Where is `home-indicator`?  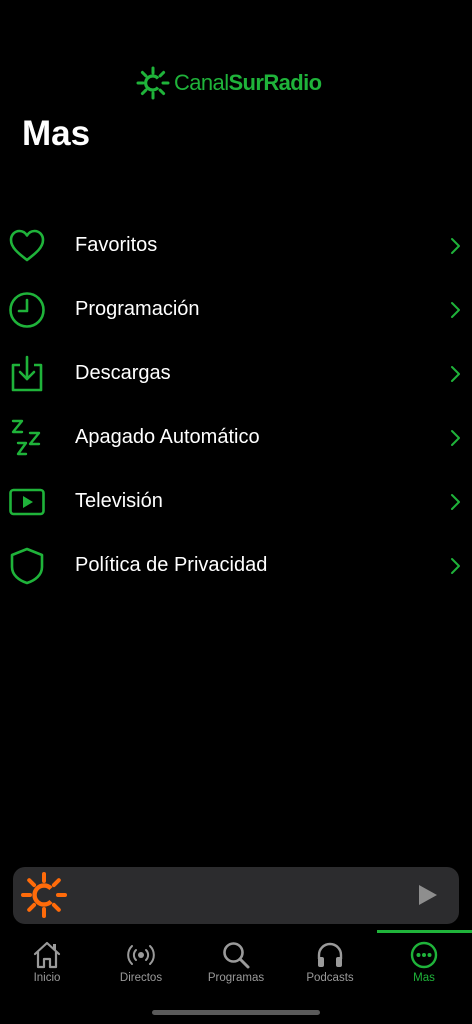 home-indicator is located at coordinates (236, 1012).